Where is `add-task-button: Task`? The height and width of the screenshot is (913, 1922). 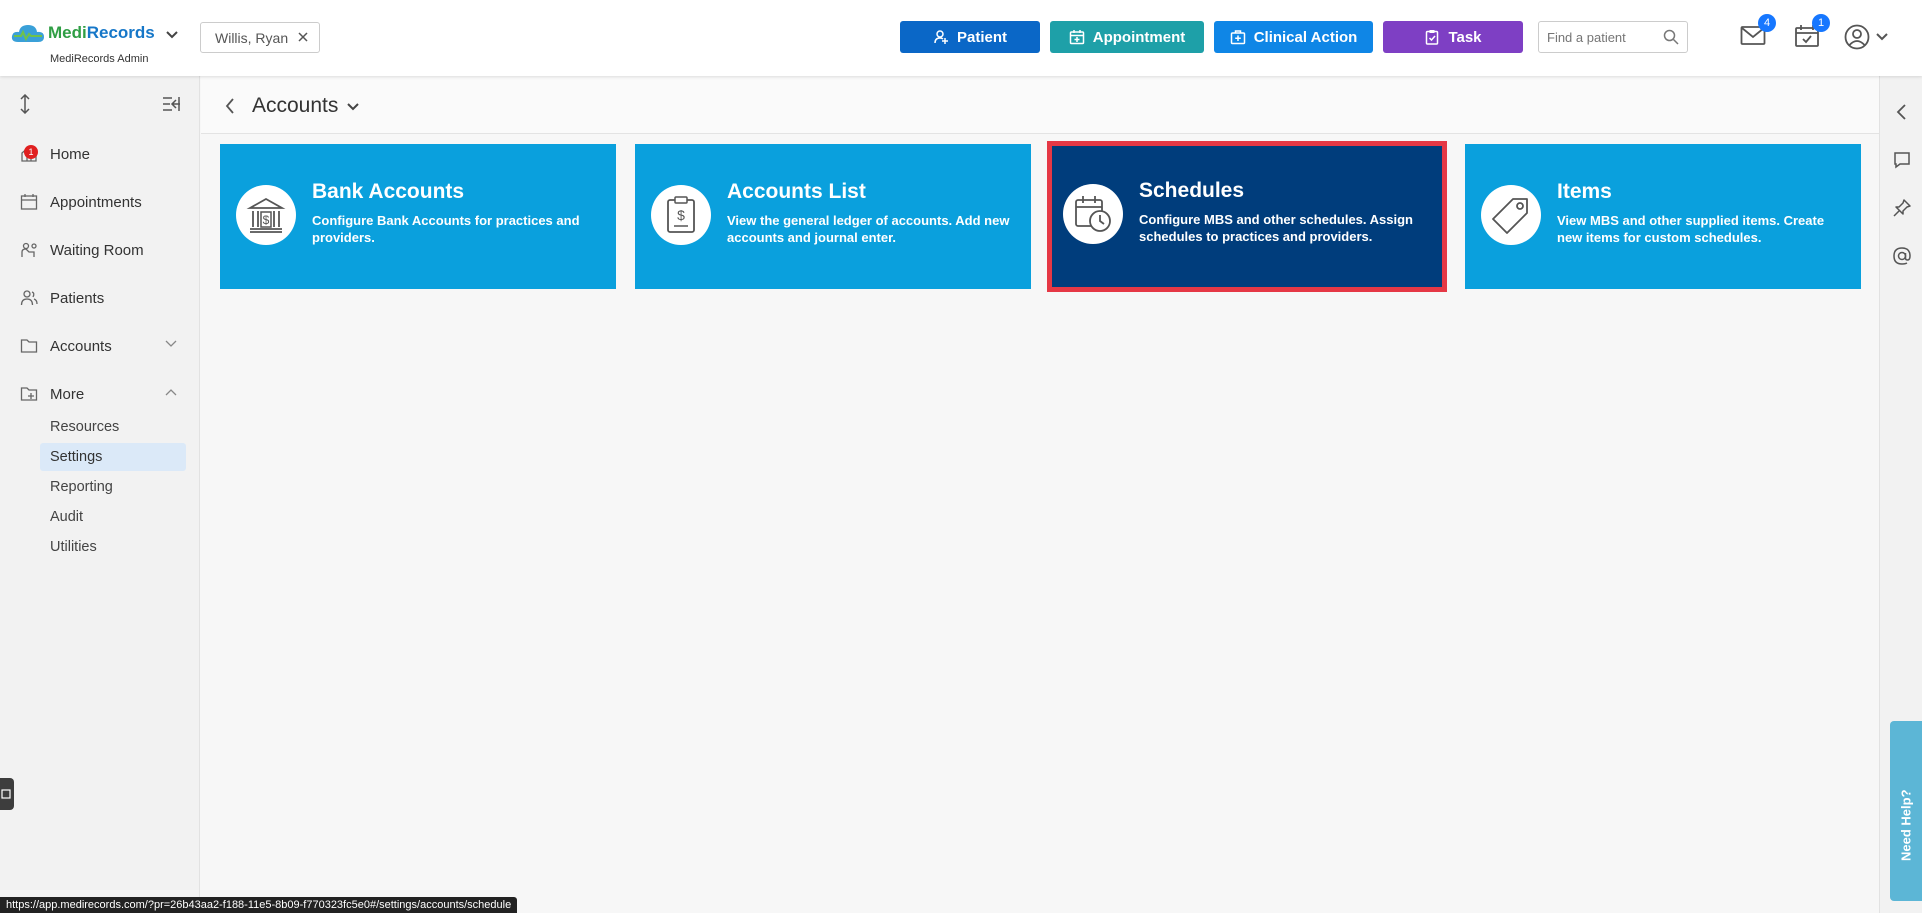 add-task-button: Task is located at coordinates (1453, 37).